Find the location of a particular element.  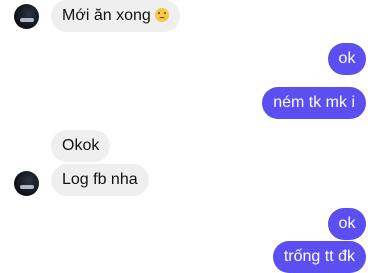

message-text: ném tk mk i is located at coordinates (314, 102).